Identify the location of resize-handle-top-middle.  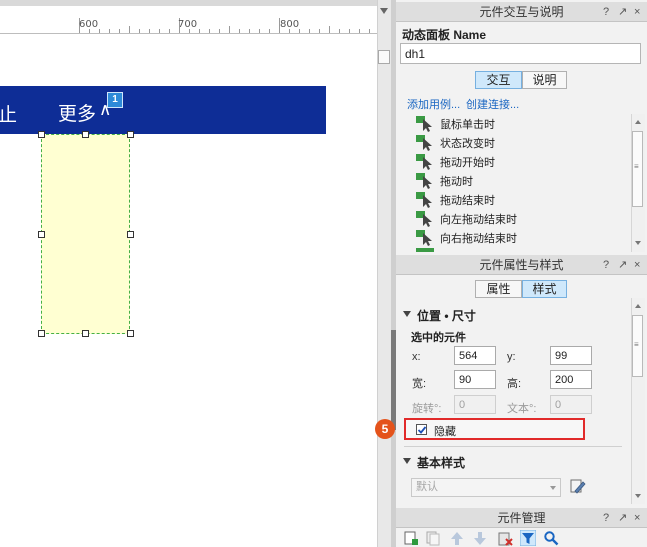
(85, 134).